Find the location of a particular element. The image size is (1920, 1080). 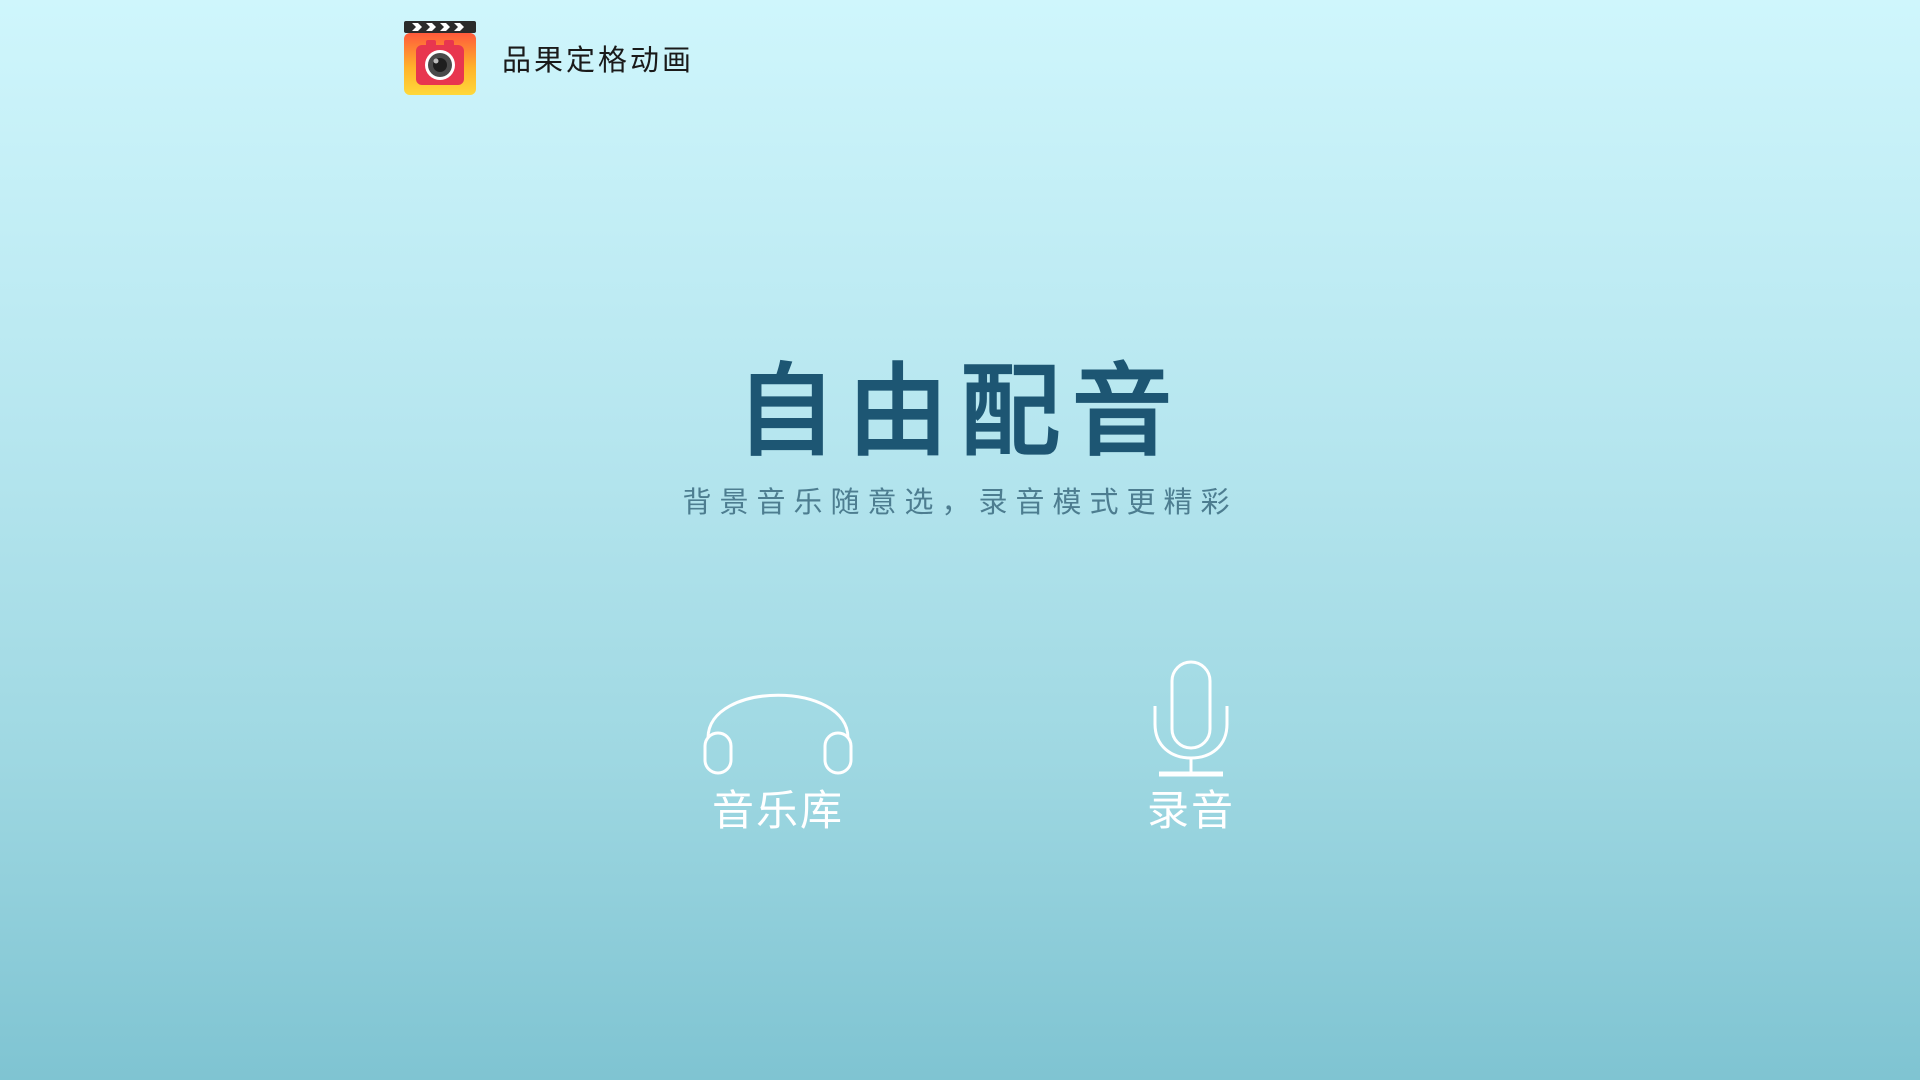

hero-title: 自由配音 is located at coordinates (960, 411).